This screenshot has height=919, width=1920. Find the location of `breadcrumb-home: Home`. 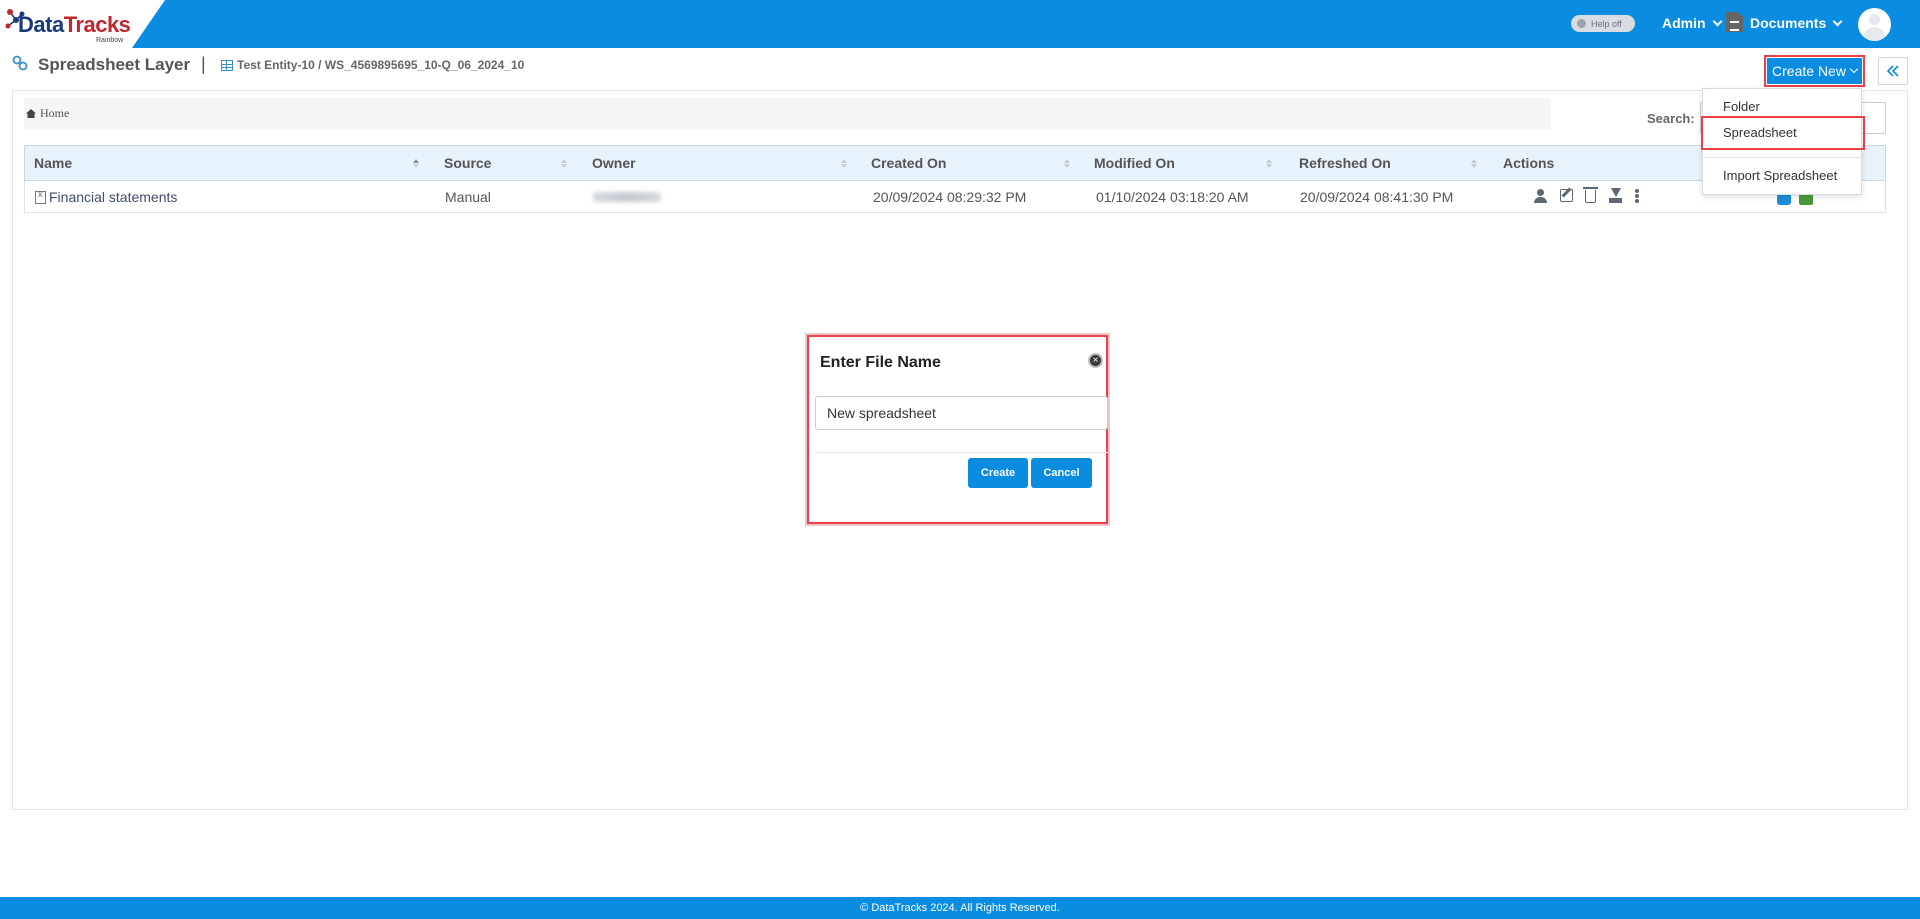

breadcrumb-home: Home is located at coordinates (55, 113).